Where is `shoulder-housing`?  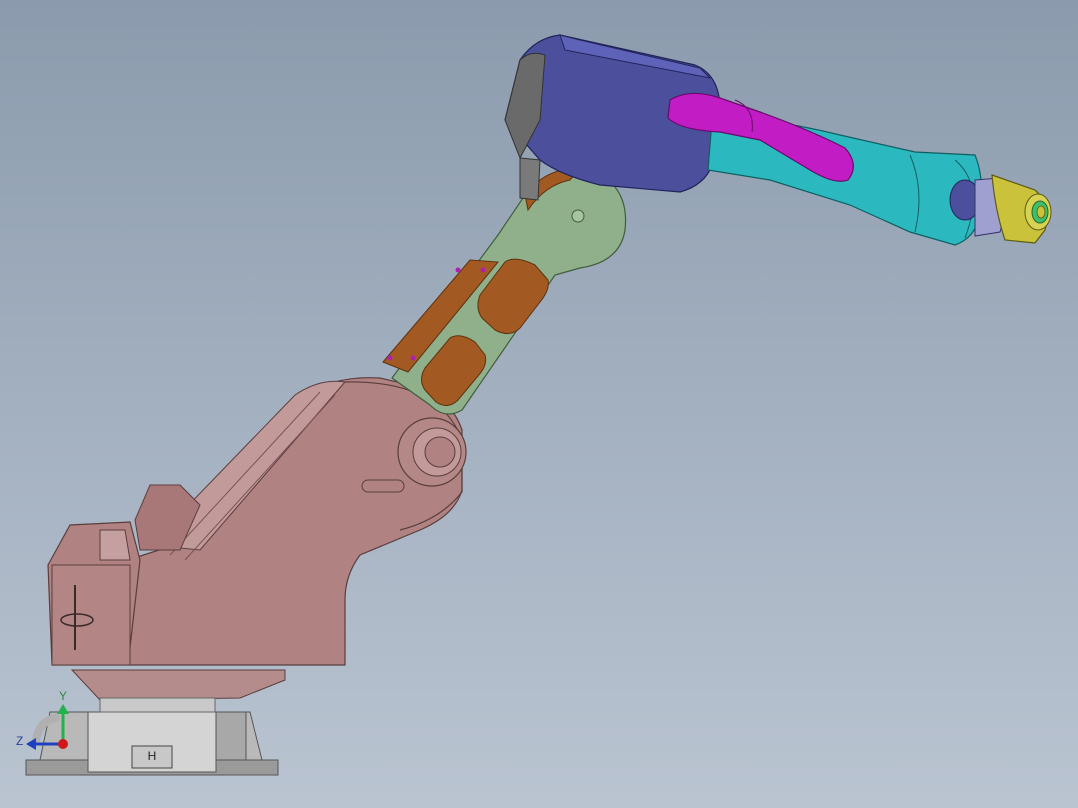
shoulder-housing is located at coordinates (257, 521).